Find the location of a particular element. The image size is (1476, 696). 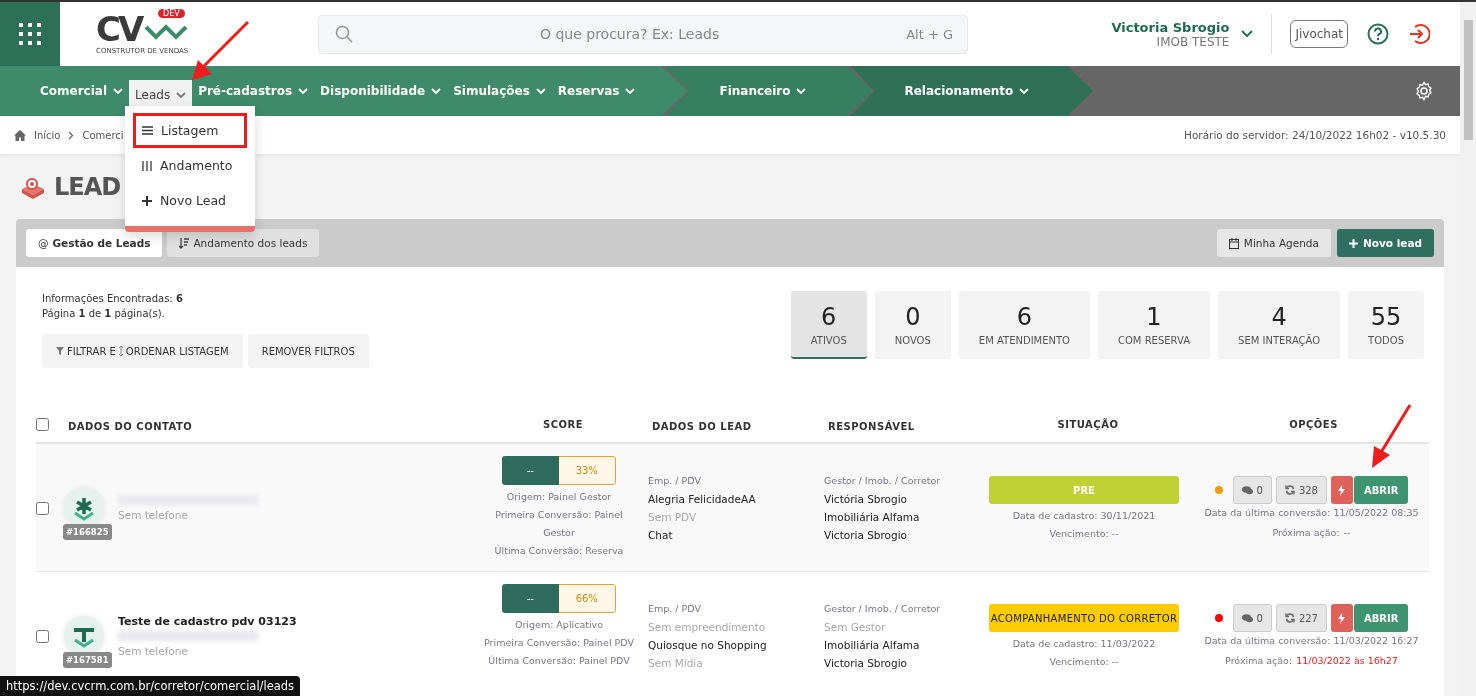

list-icon is located at coordinates (147, 130).